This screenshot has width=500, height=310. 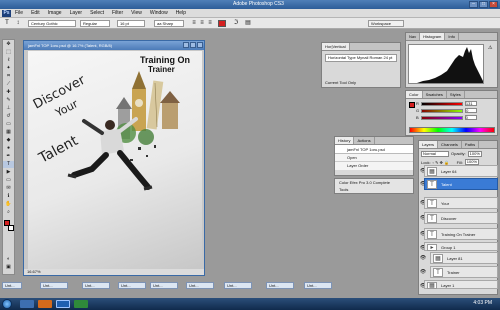 What do you see at coordinates (8, 172) in the screenshot?
I see `path-selection-icon: ▶` at bounding box center [8, 172].